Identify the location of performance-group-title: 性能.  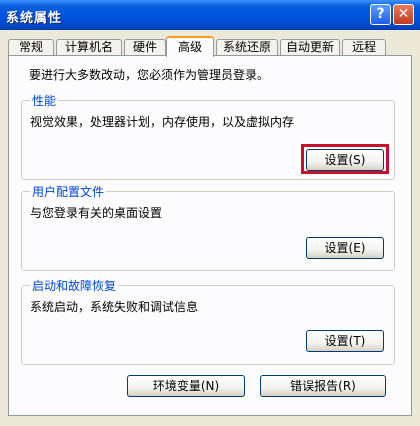
(44, 100).